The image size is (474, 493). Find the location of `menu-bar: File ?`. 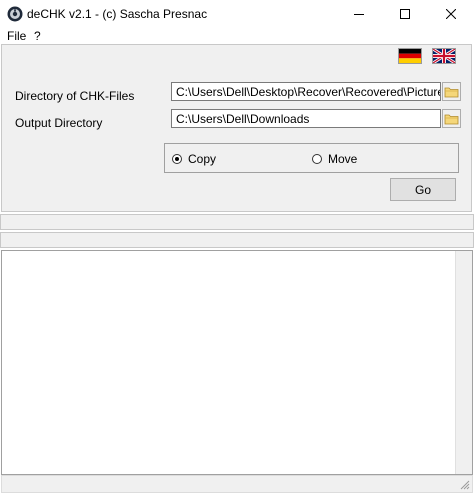

menu-bar: File ? is located at coordinates (237, 36).